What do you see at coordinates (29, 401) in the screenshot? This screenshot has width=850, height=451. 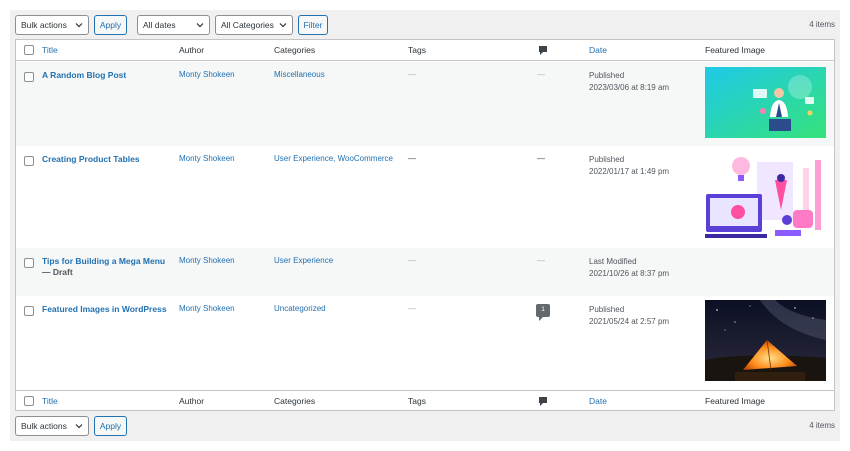 I see `select-all-checkbox-footer` at bounding box center [29, 401].